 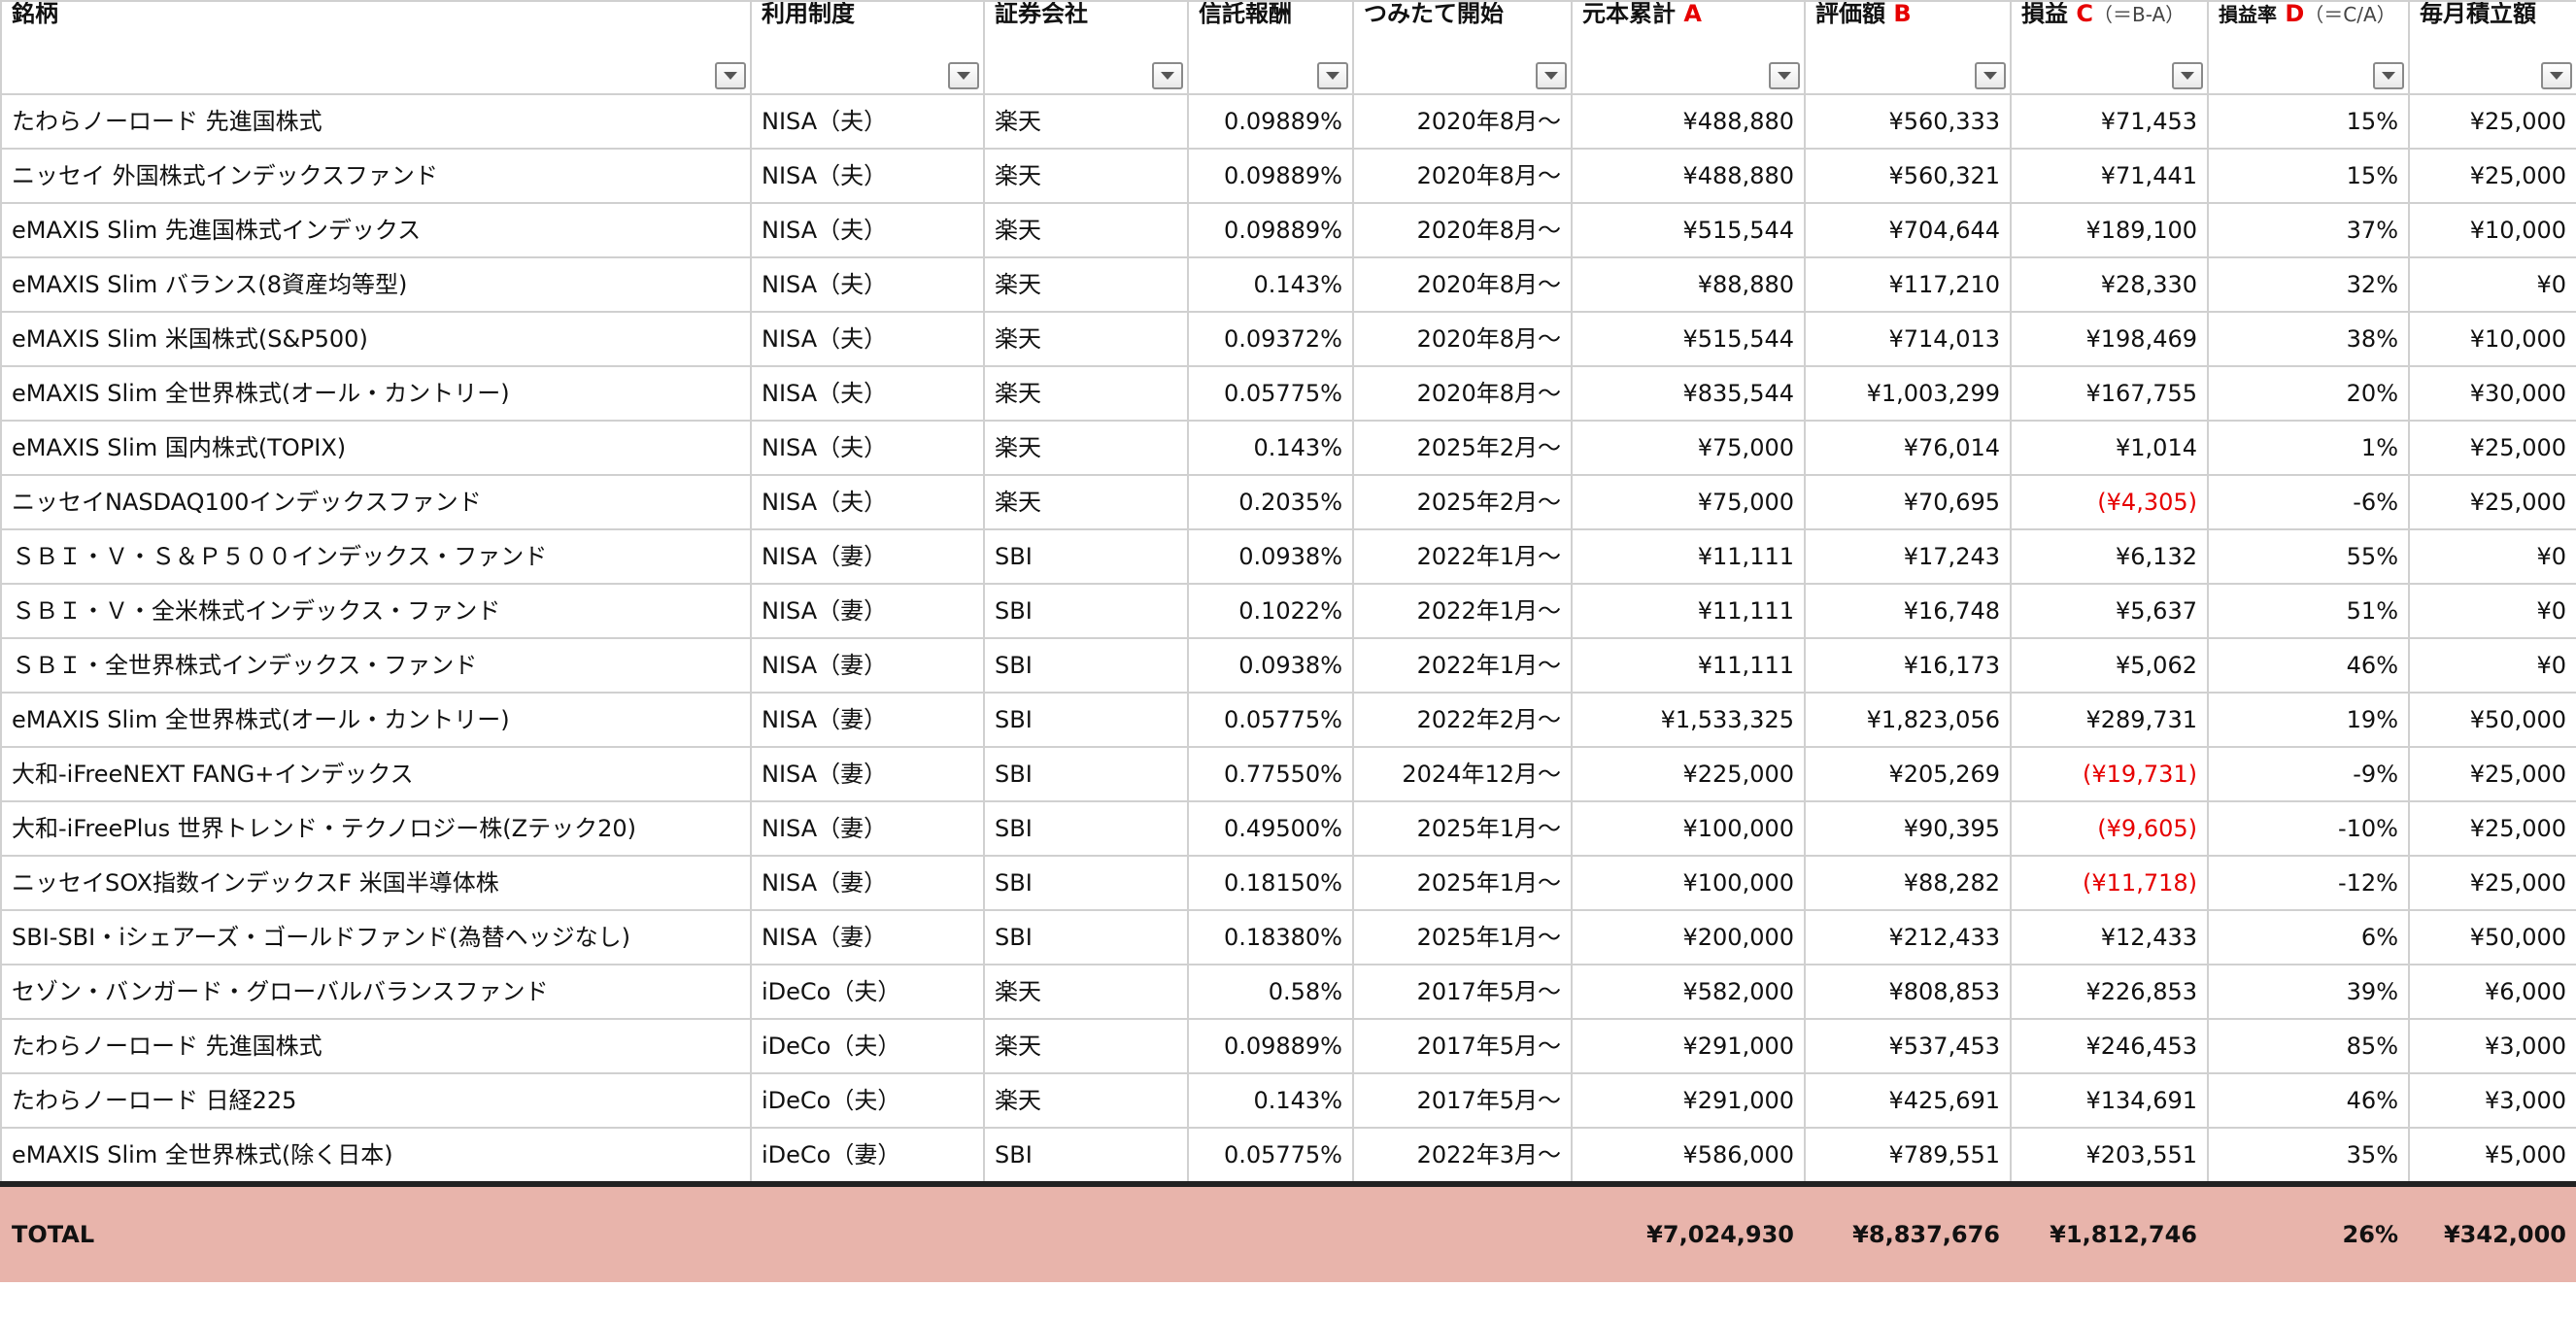 I want to click on cell-principal: ¥586,000, so click(x=1688, y=1155).